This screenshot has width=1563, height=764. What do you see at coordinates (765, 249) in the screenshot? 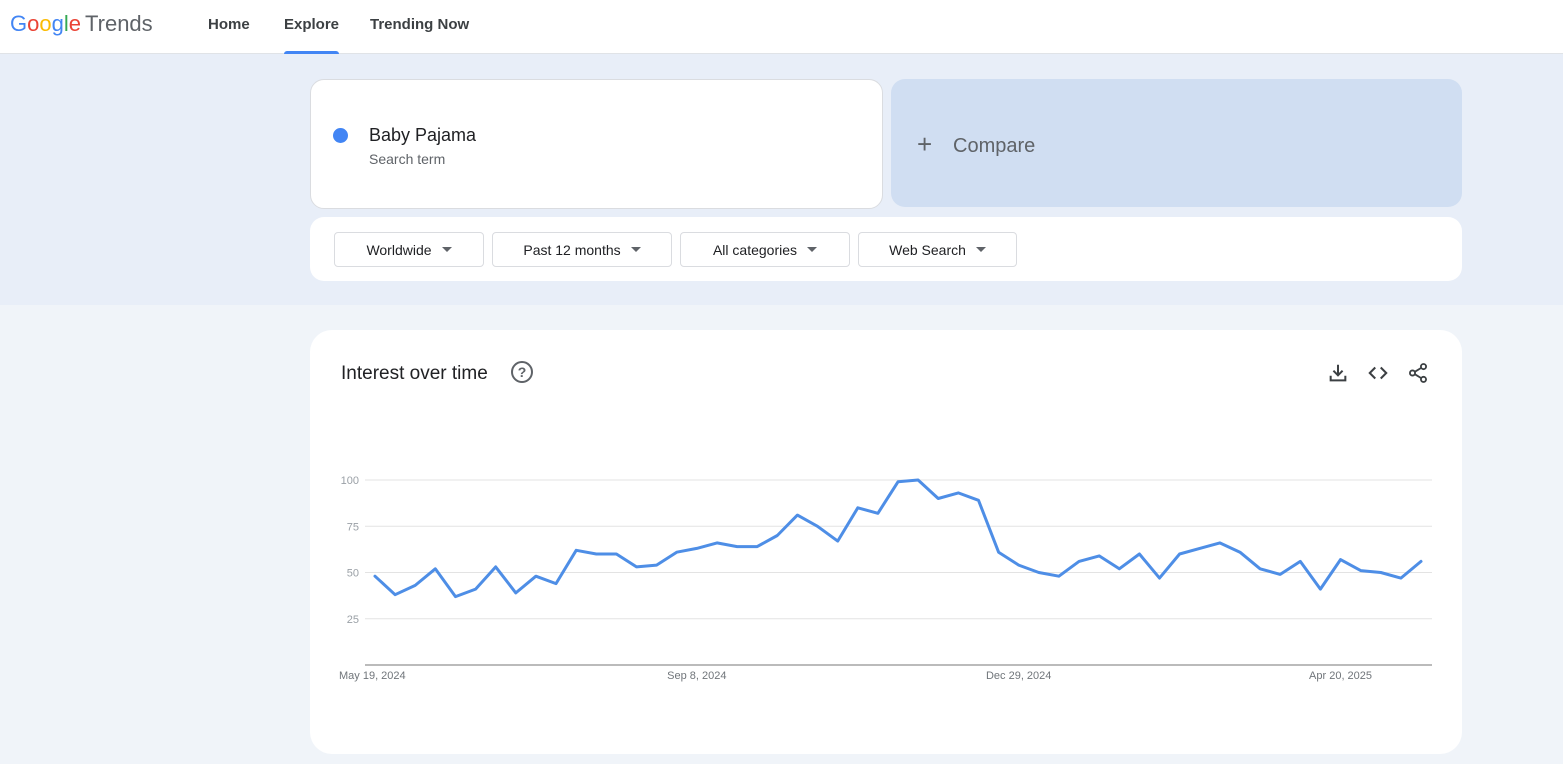
I see `category-filter: All categories` at bounding box center [765, 249].